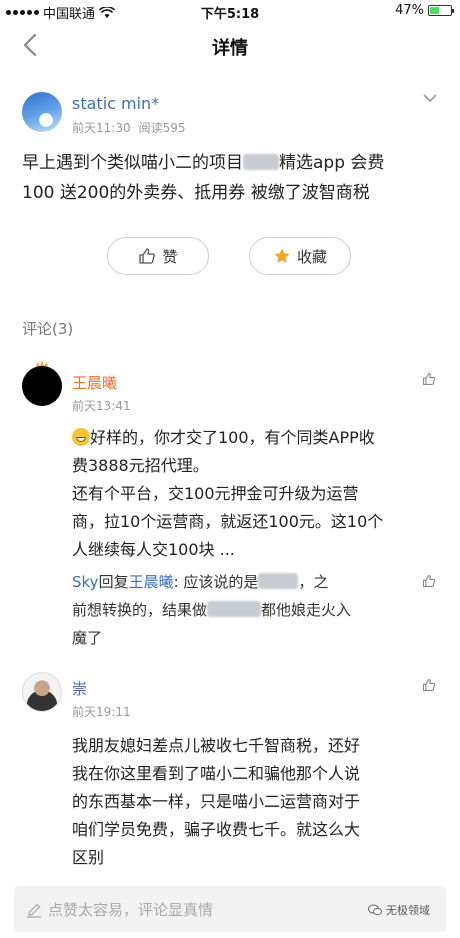 The image size is (460, 938). Describe the element at coordinates (232, 437) in the screenshot. I see `comment-line: 好样的，你才交了100，有个同类APP收` at that location.